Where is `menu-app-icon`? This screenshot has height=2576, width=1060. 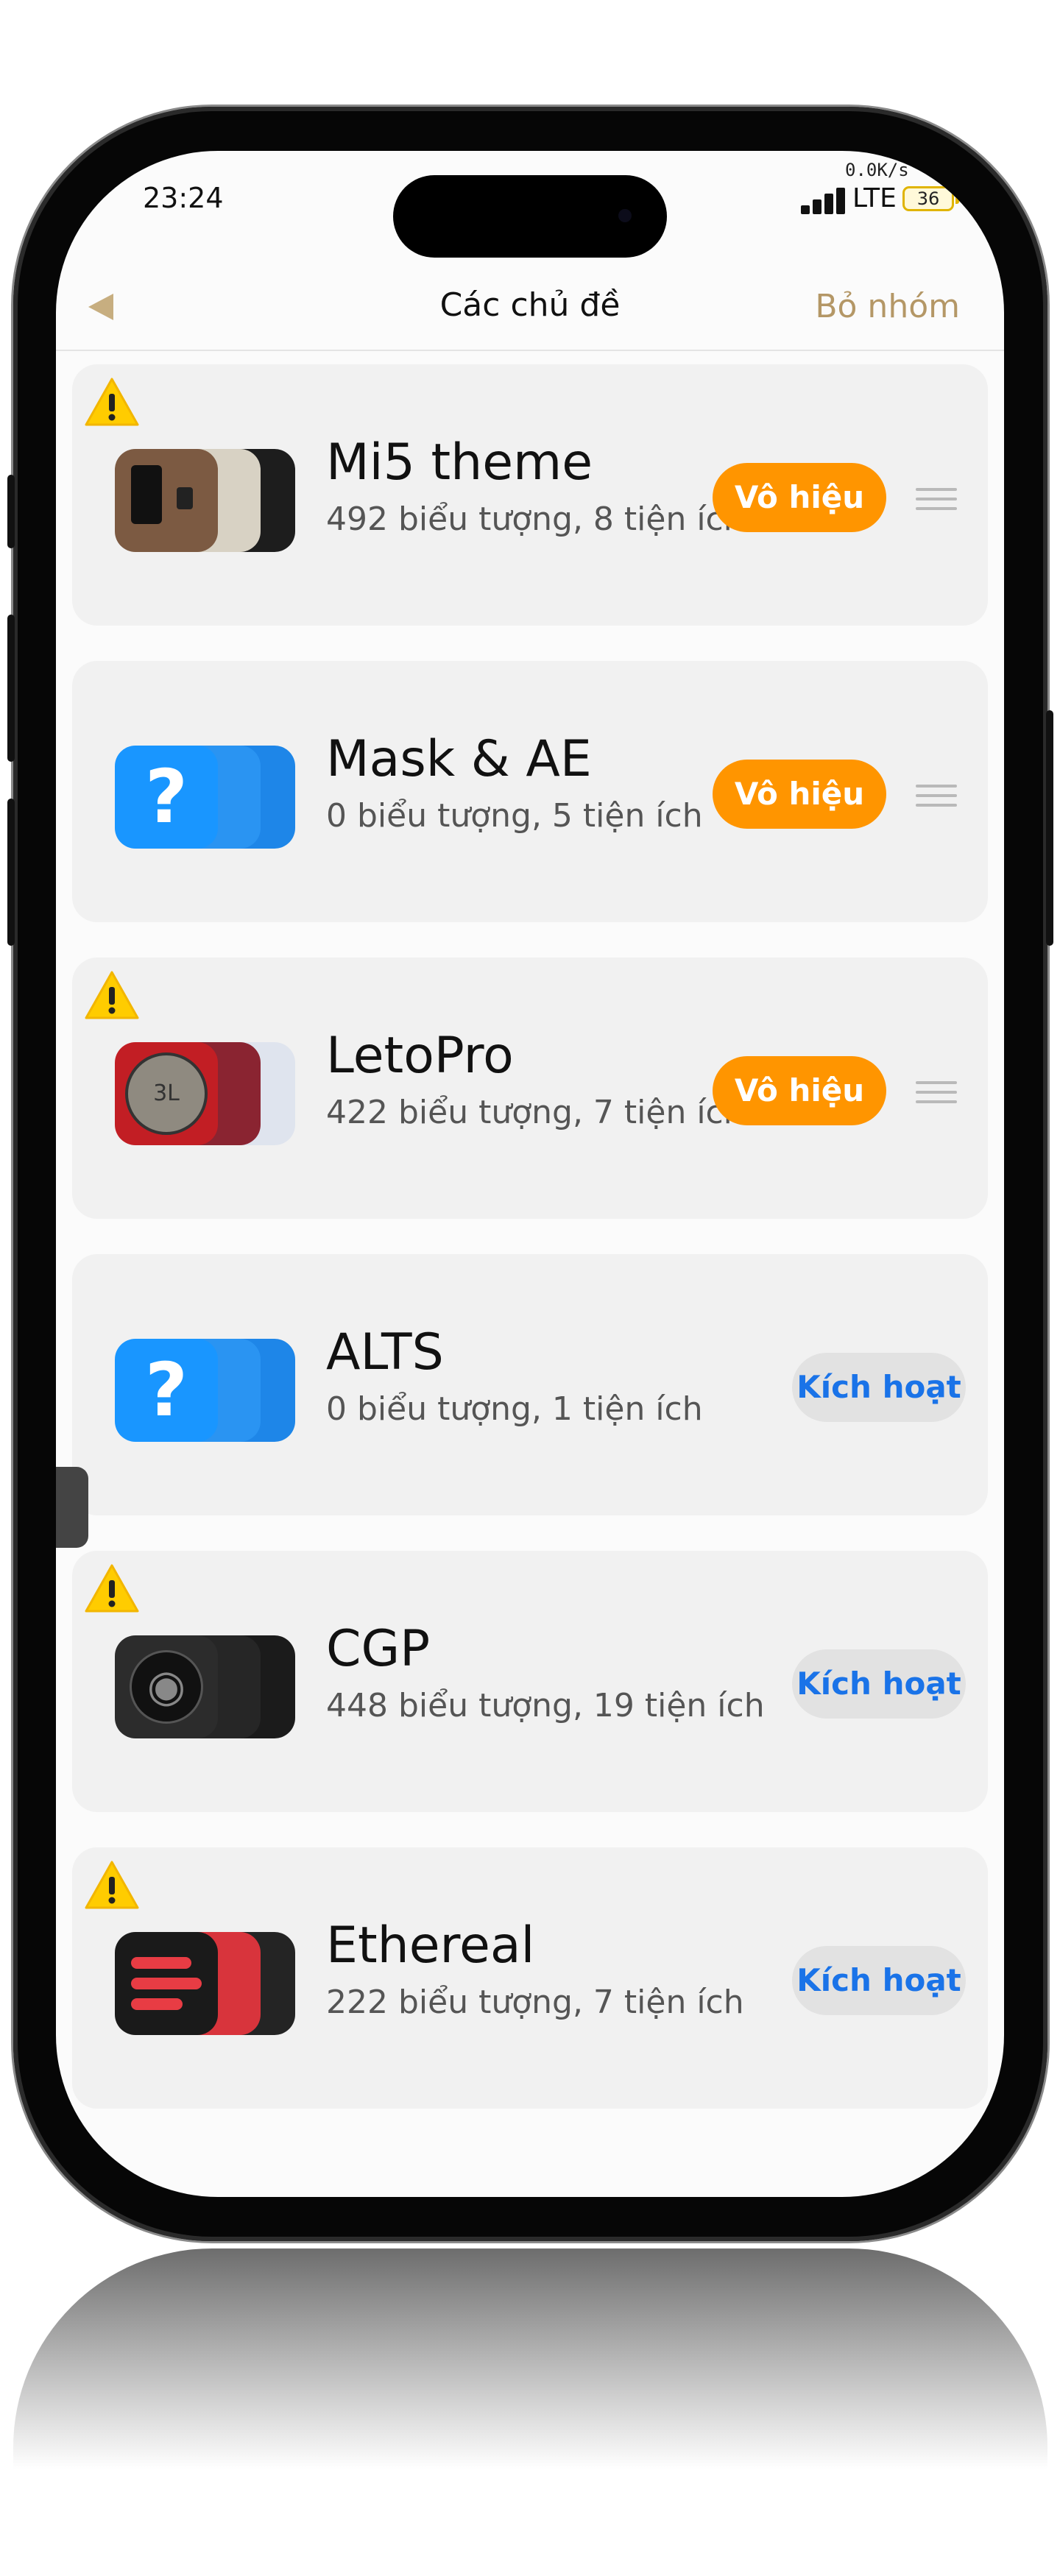
menu-app-icon is located at coordinates (166, 1983).